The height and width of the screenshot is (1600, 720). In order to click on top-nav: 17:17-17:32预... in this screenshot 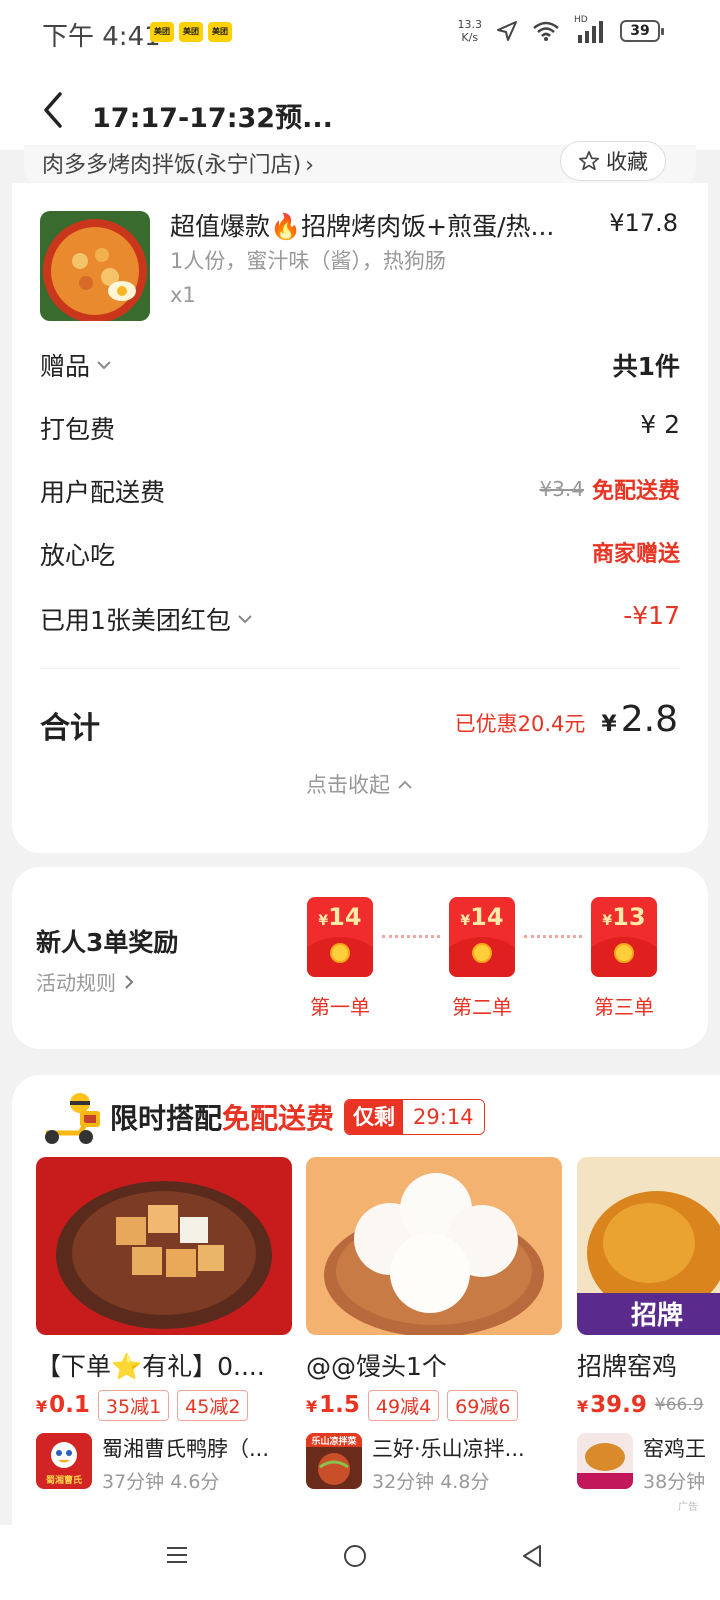, I will do `click(360, 110)`.